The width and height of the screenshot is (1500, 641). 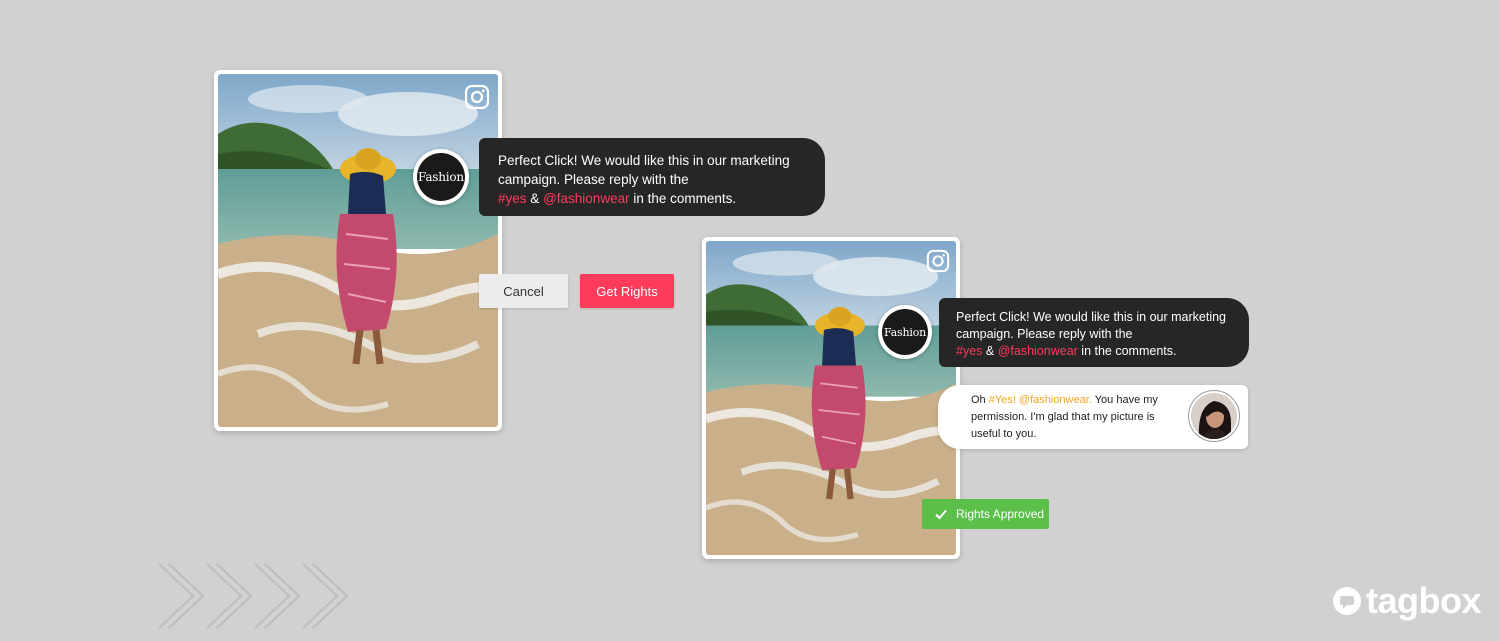 What do you see at coordinates (1126, 400) in the screenshot?
I see `reply-line-1-rest: You have my` at bounding box center [1126, 400].